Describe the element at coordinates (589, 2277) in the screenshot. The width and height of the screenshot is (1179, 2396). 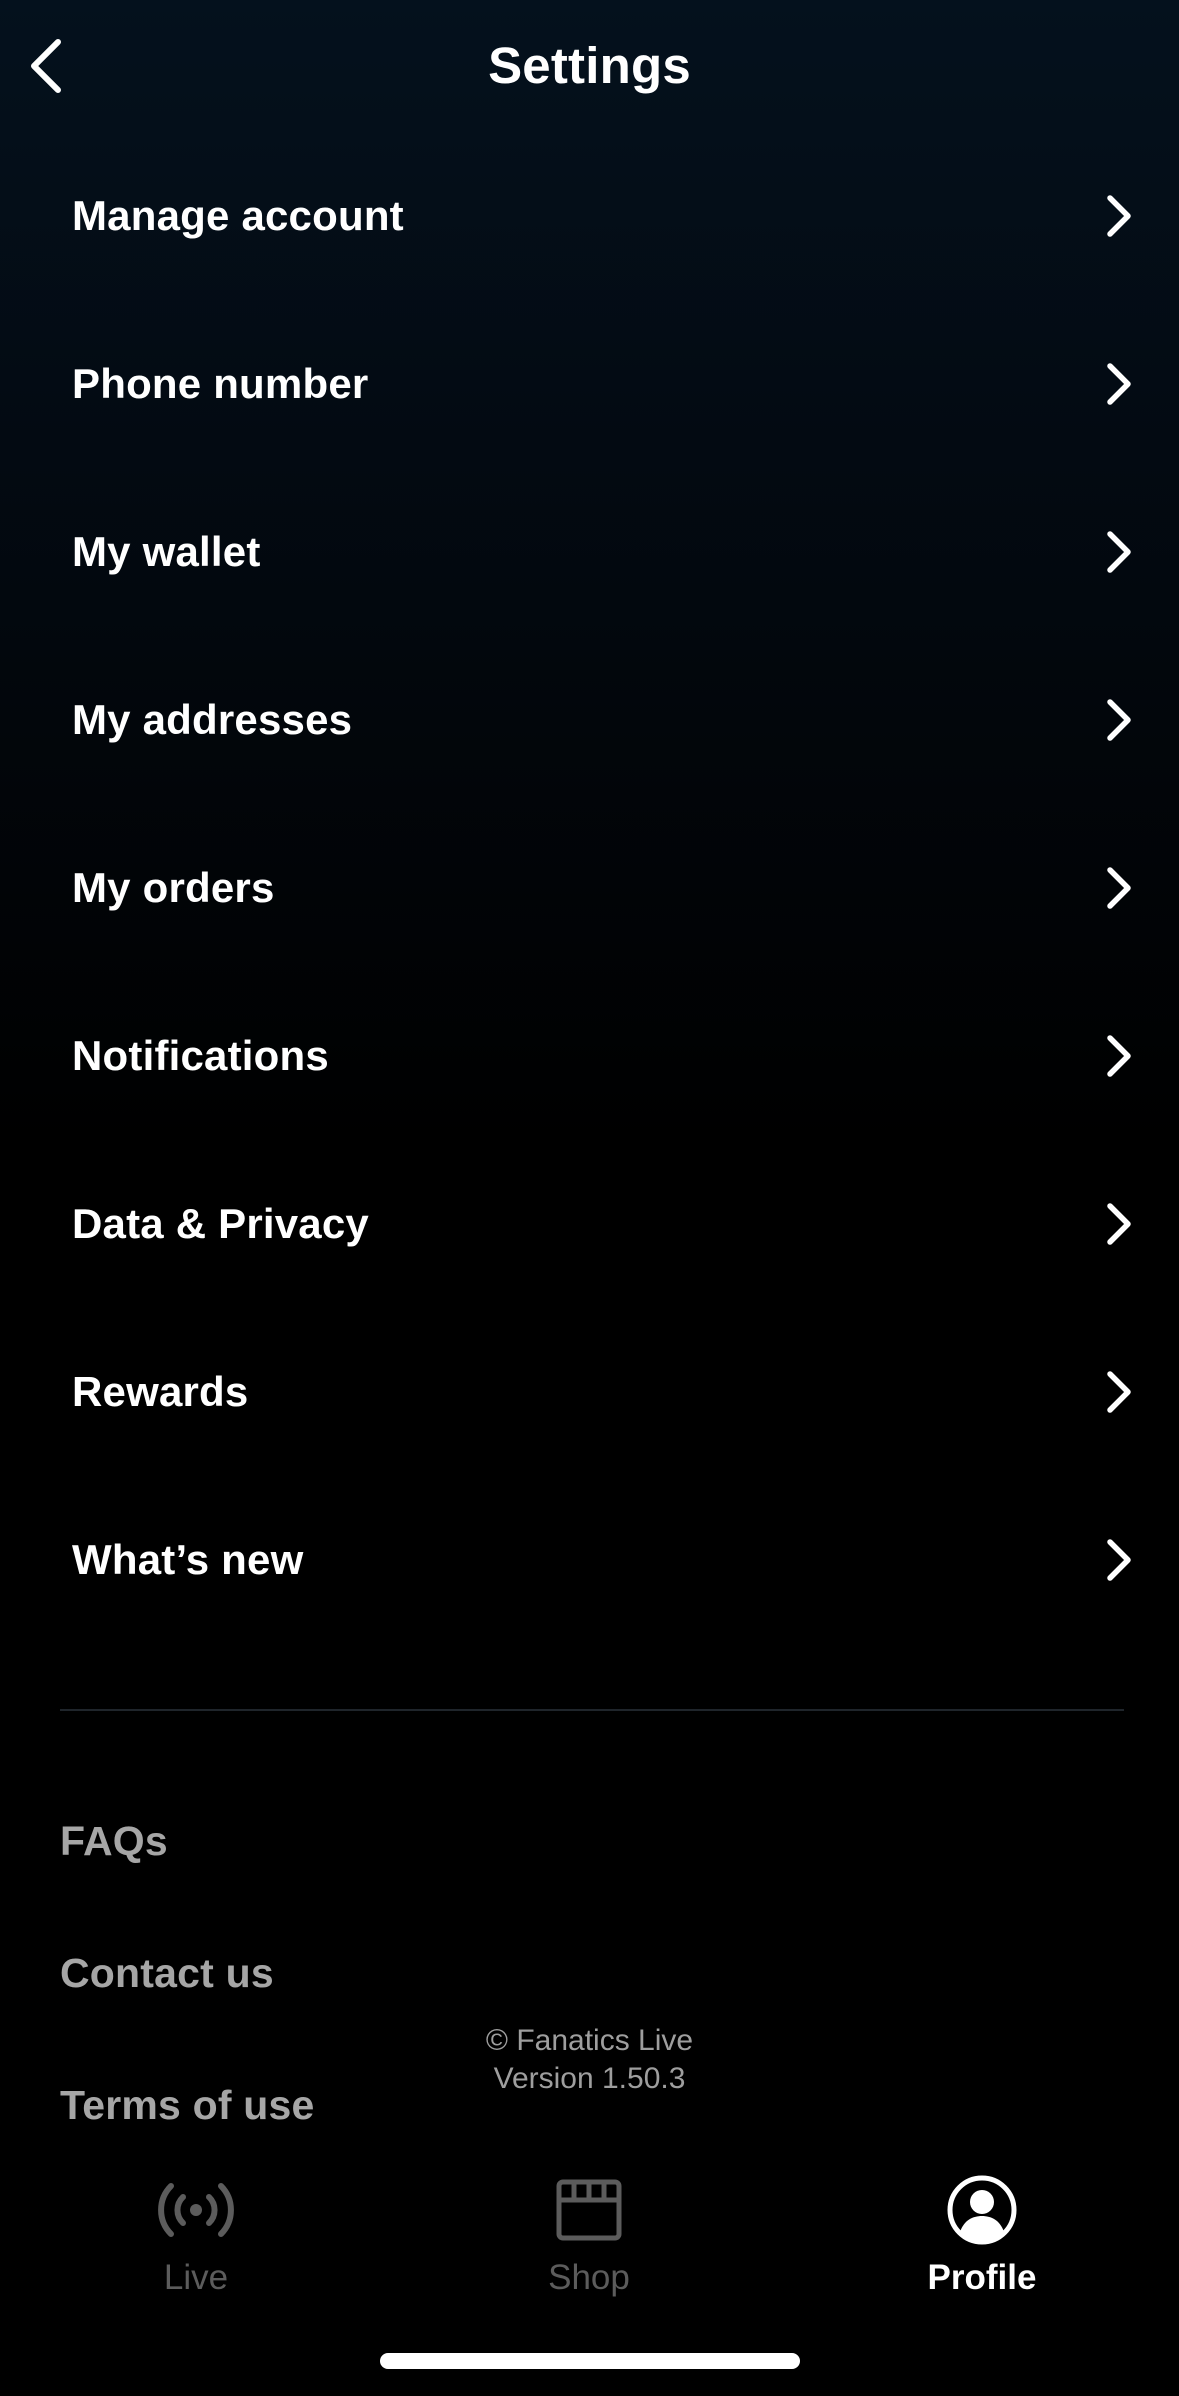
I see `tab-label: Shop` at that location.